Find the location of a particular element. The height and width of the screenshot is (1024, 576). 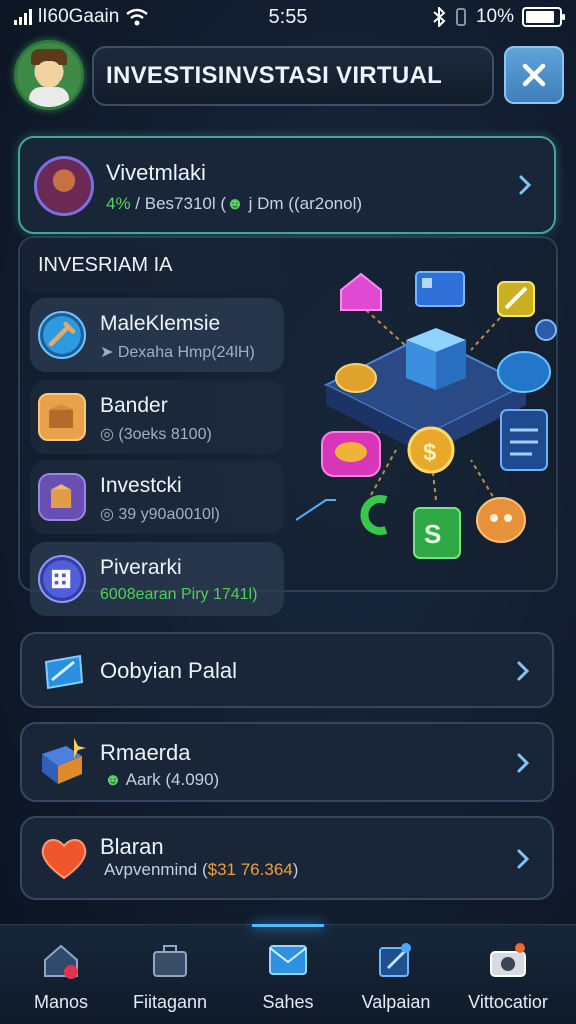

row-title: Rmaerda is located at coordinates (145, 752).